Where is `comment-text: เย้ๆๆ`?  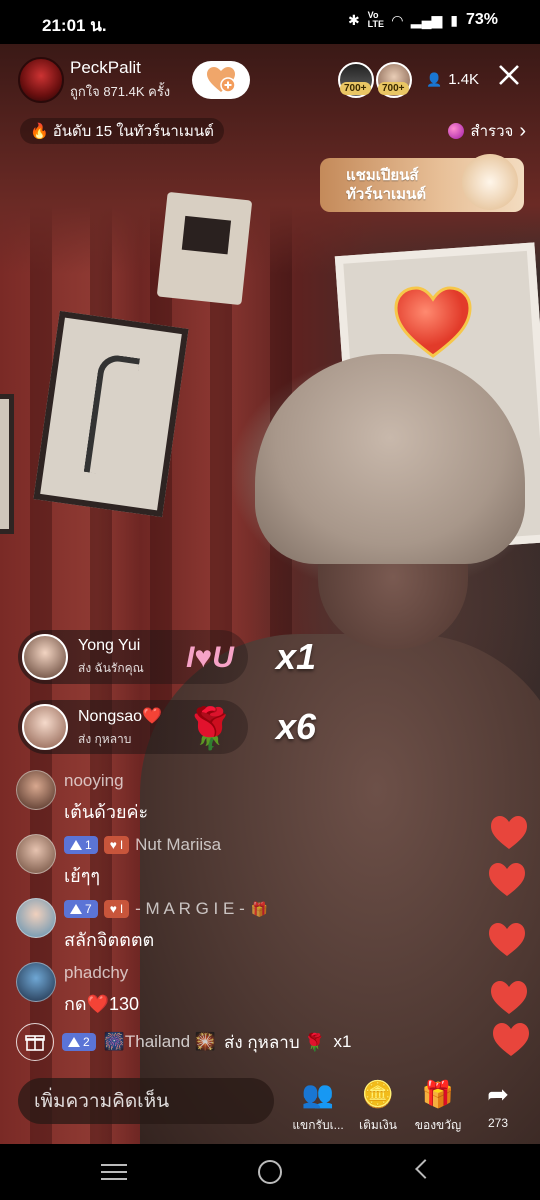
comment-text: เย้ๆๆ is located at coordinates (82, 876).